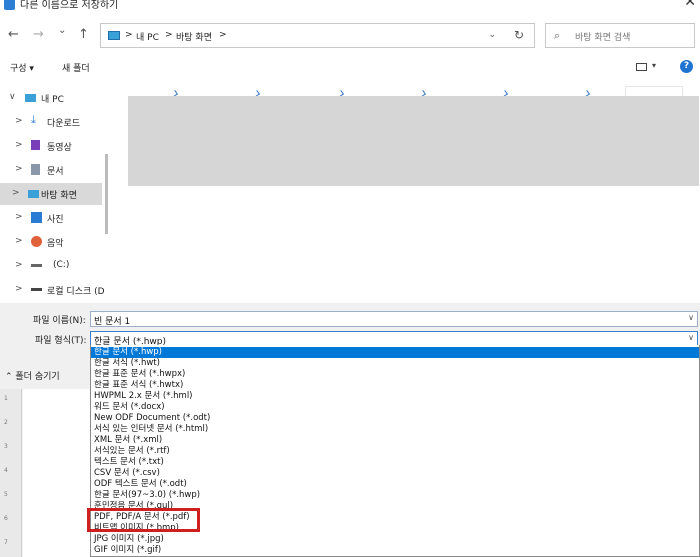  I want to click on sidebar-item-label: (C:), so click(61, 265).